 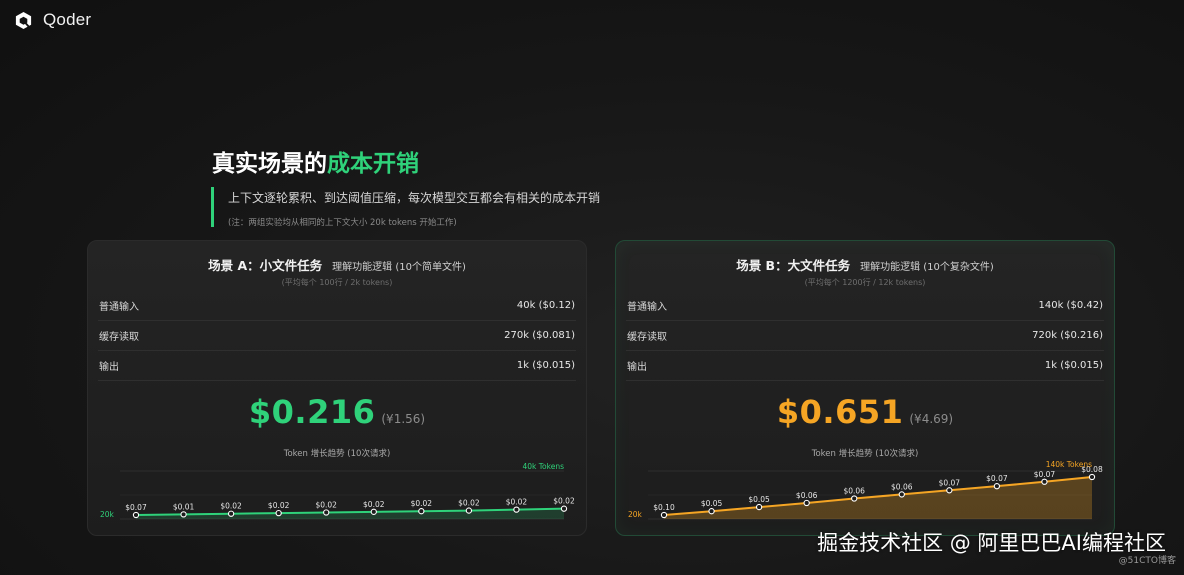 What do you see at coordinates (403, 419) in the screenshot?
I see `total-cost-cny: (¥1.56)` at bounding box center [403, 419].